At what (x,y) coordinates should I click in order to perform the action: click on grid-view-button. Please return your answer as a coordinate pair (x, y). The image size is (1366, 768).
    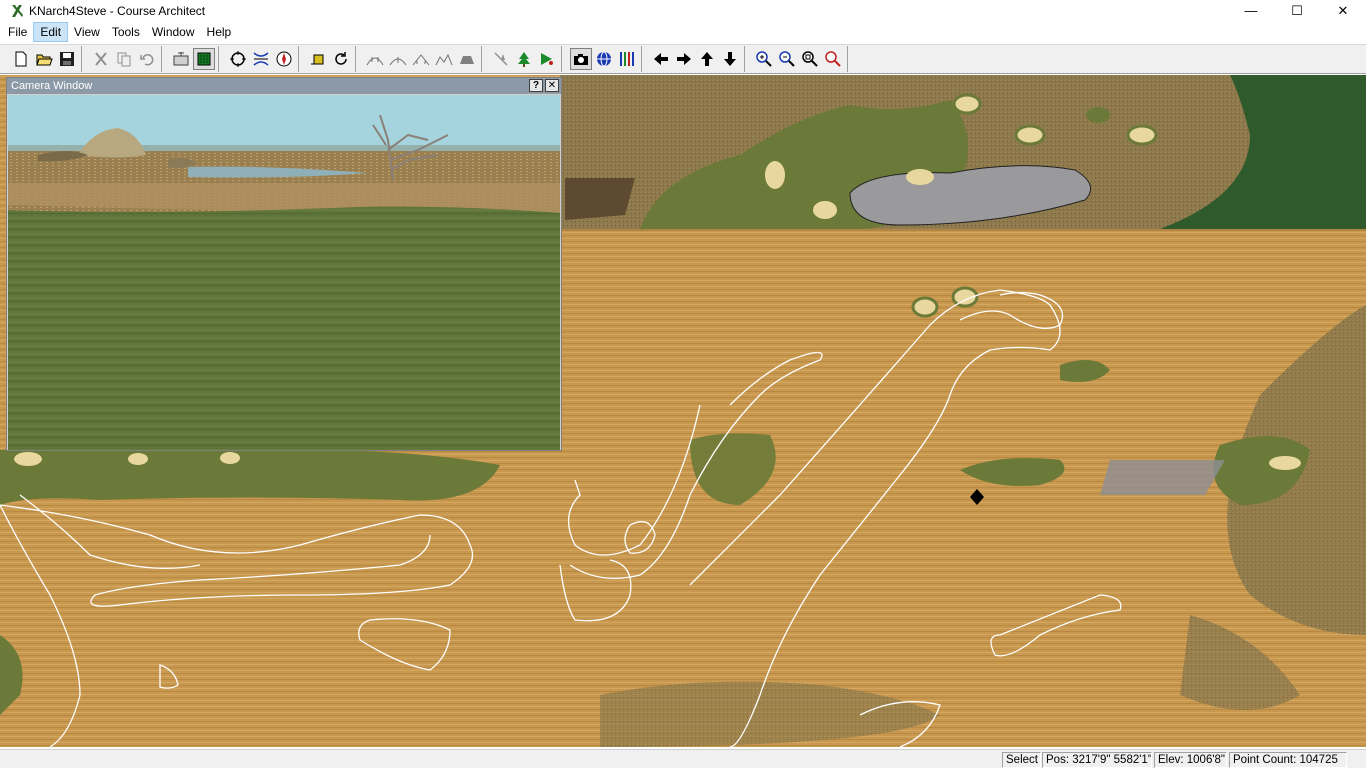
    Looking at the image, I should click on (181, 59).